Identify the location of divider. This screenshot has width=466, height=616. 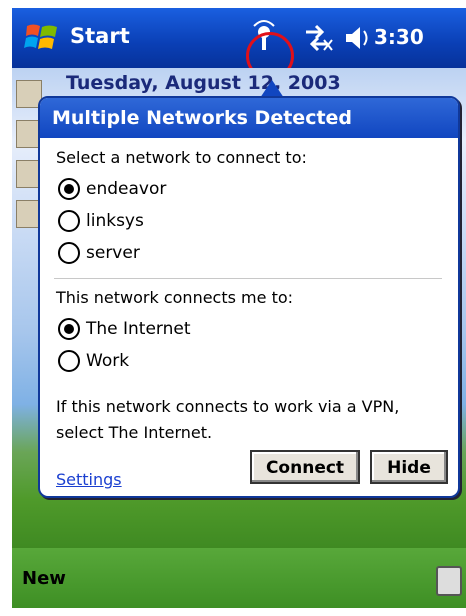
(248, 278).